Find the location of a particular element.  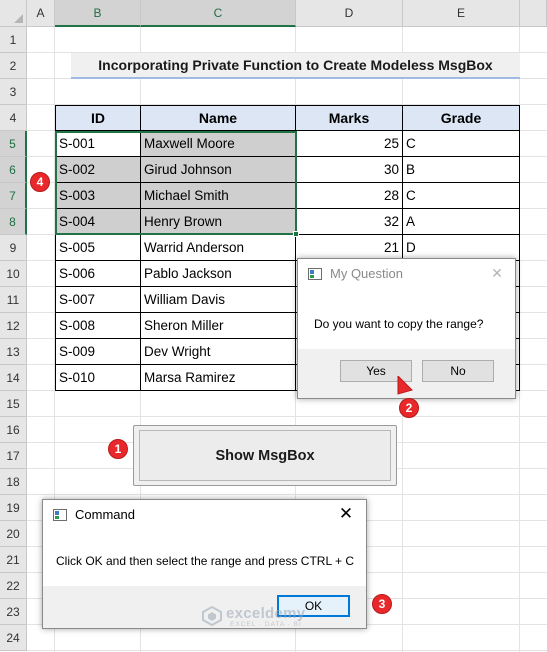

row-header-7: 7 is located at coordinates (13, 196).